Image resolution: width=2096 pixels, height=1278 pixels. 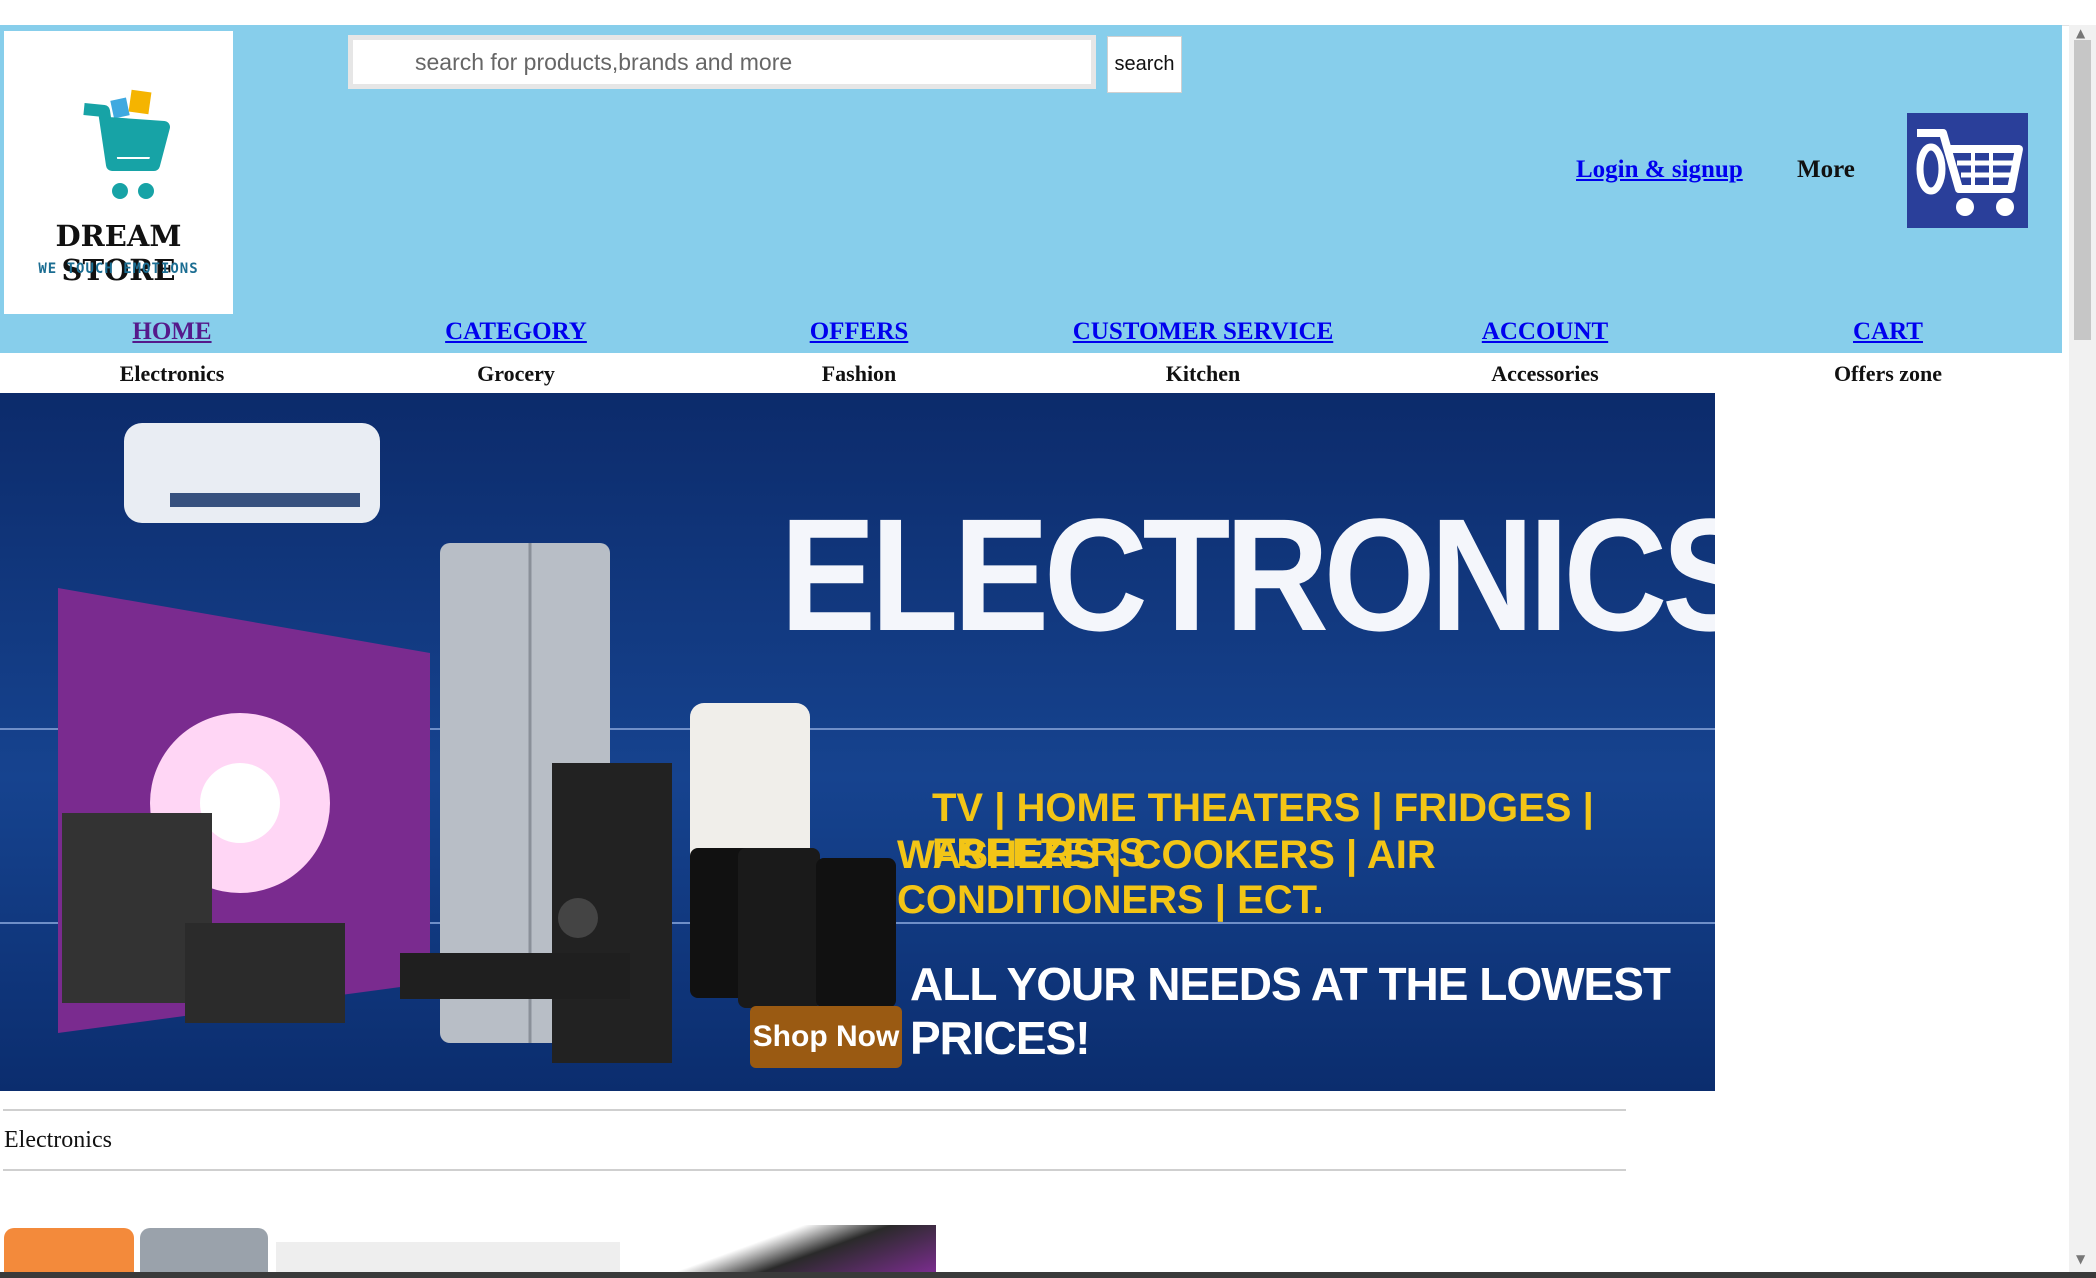 I want to click on nav-account: ACCOUNT, so click(x=1545, y=332).